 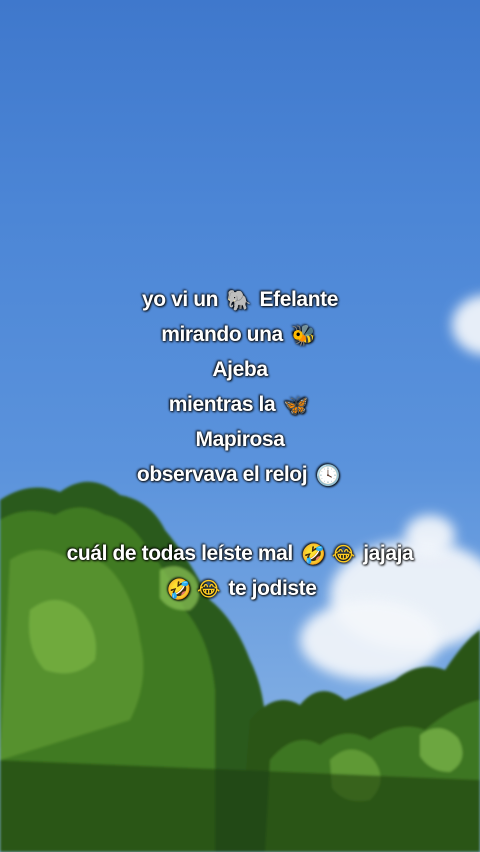 I want to click on caption-line-6: observava el reloj 🕓, so click(x=240, y=474).